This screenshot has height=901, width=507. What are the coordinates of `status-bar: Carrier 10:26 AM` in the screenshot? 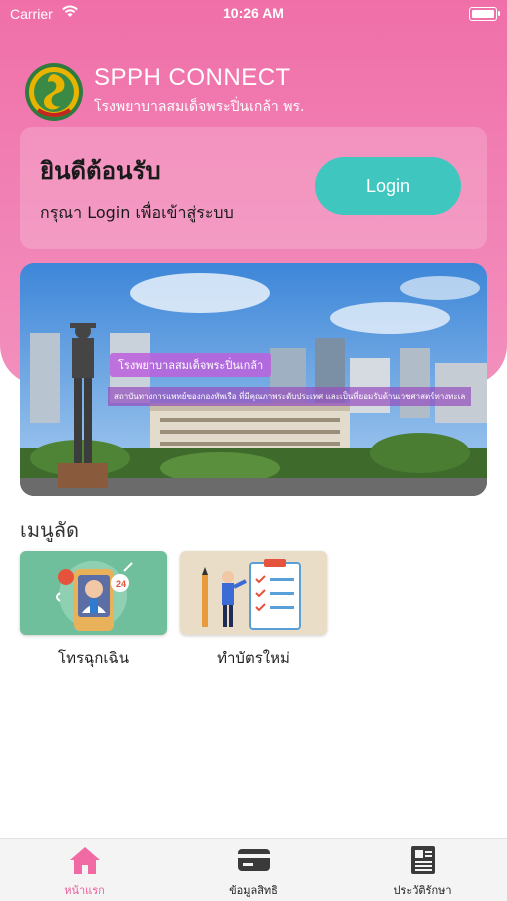 It's located at (253, 14).